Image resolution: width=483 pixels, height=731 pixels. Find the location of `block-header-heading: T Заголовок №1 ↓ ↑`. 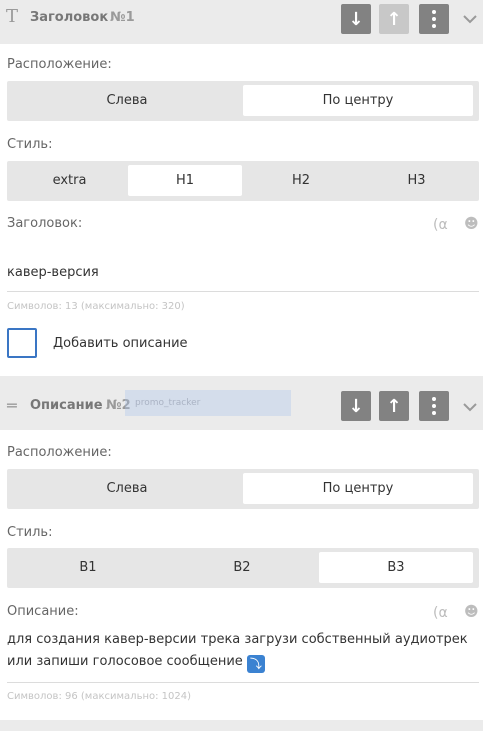

block-header-heading: T Заголовок №1 ↓ ↑ is located at coordinates (241, 22).